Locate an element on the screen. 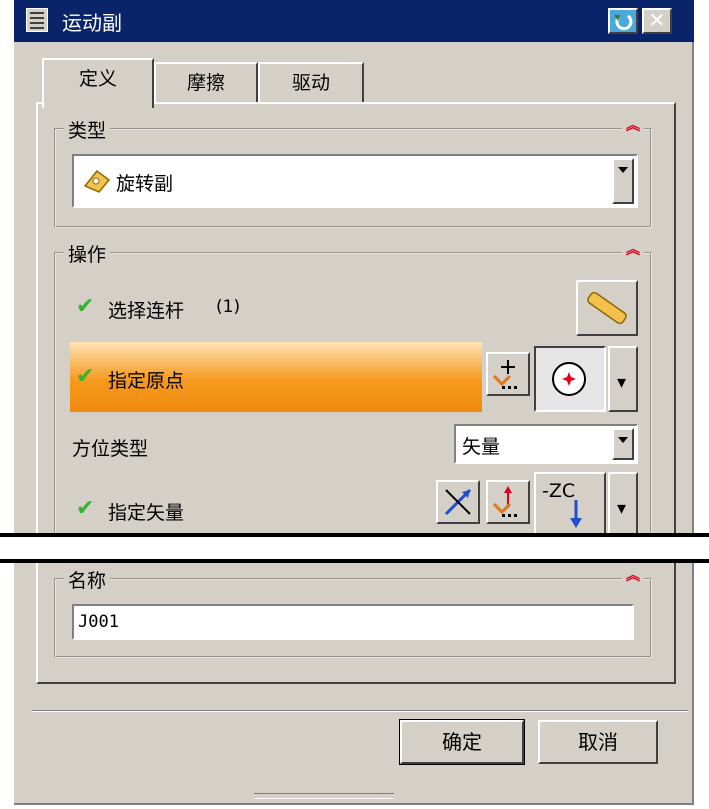 This screenshot has height=809, width=709. close-icon: ✕ is located at coordinates (657, 20).